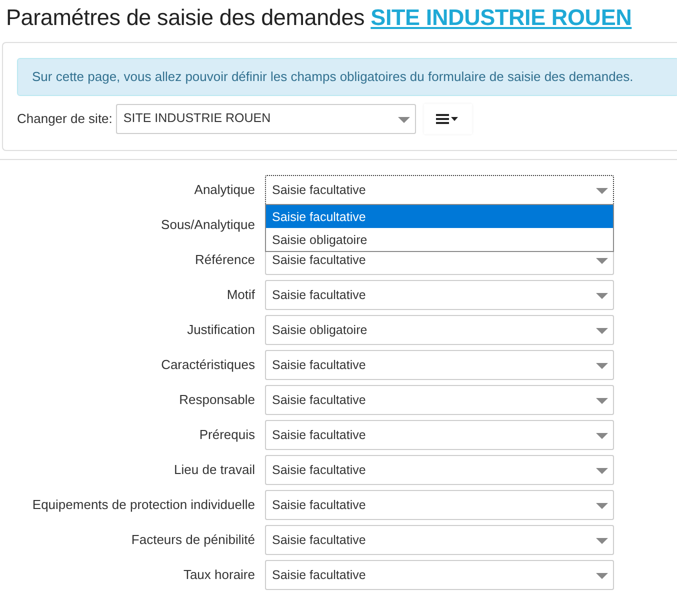  I want to click on field-label: Justification, so click(221, 330).